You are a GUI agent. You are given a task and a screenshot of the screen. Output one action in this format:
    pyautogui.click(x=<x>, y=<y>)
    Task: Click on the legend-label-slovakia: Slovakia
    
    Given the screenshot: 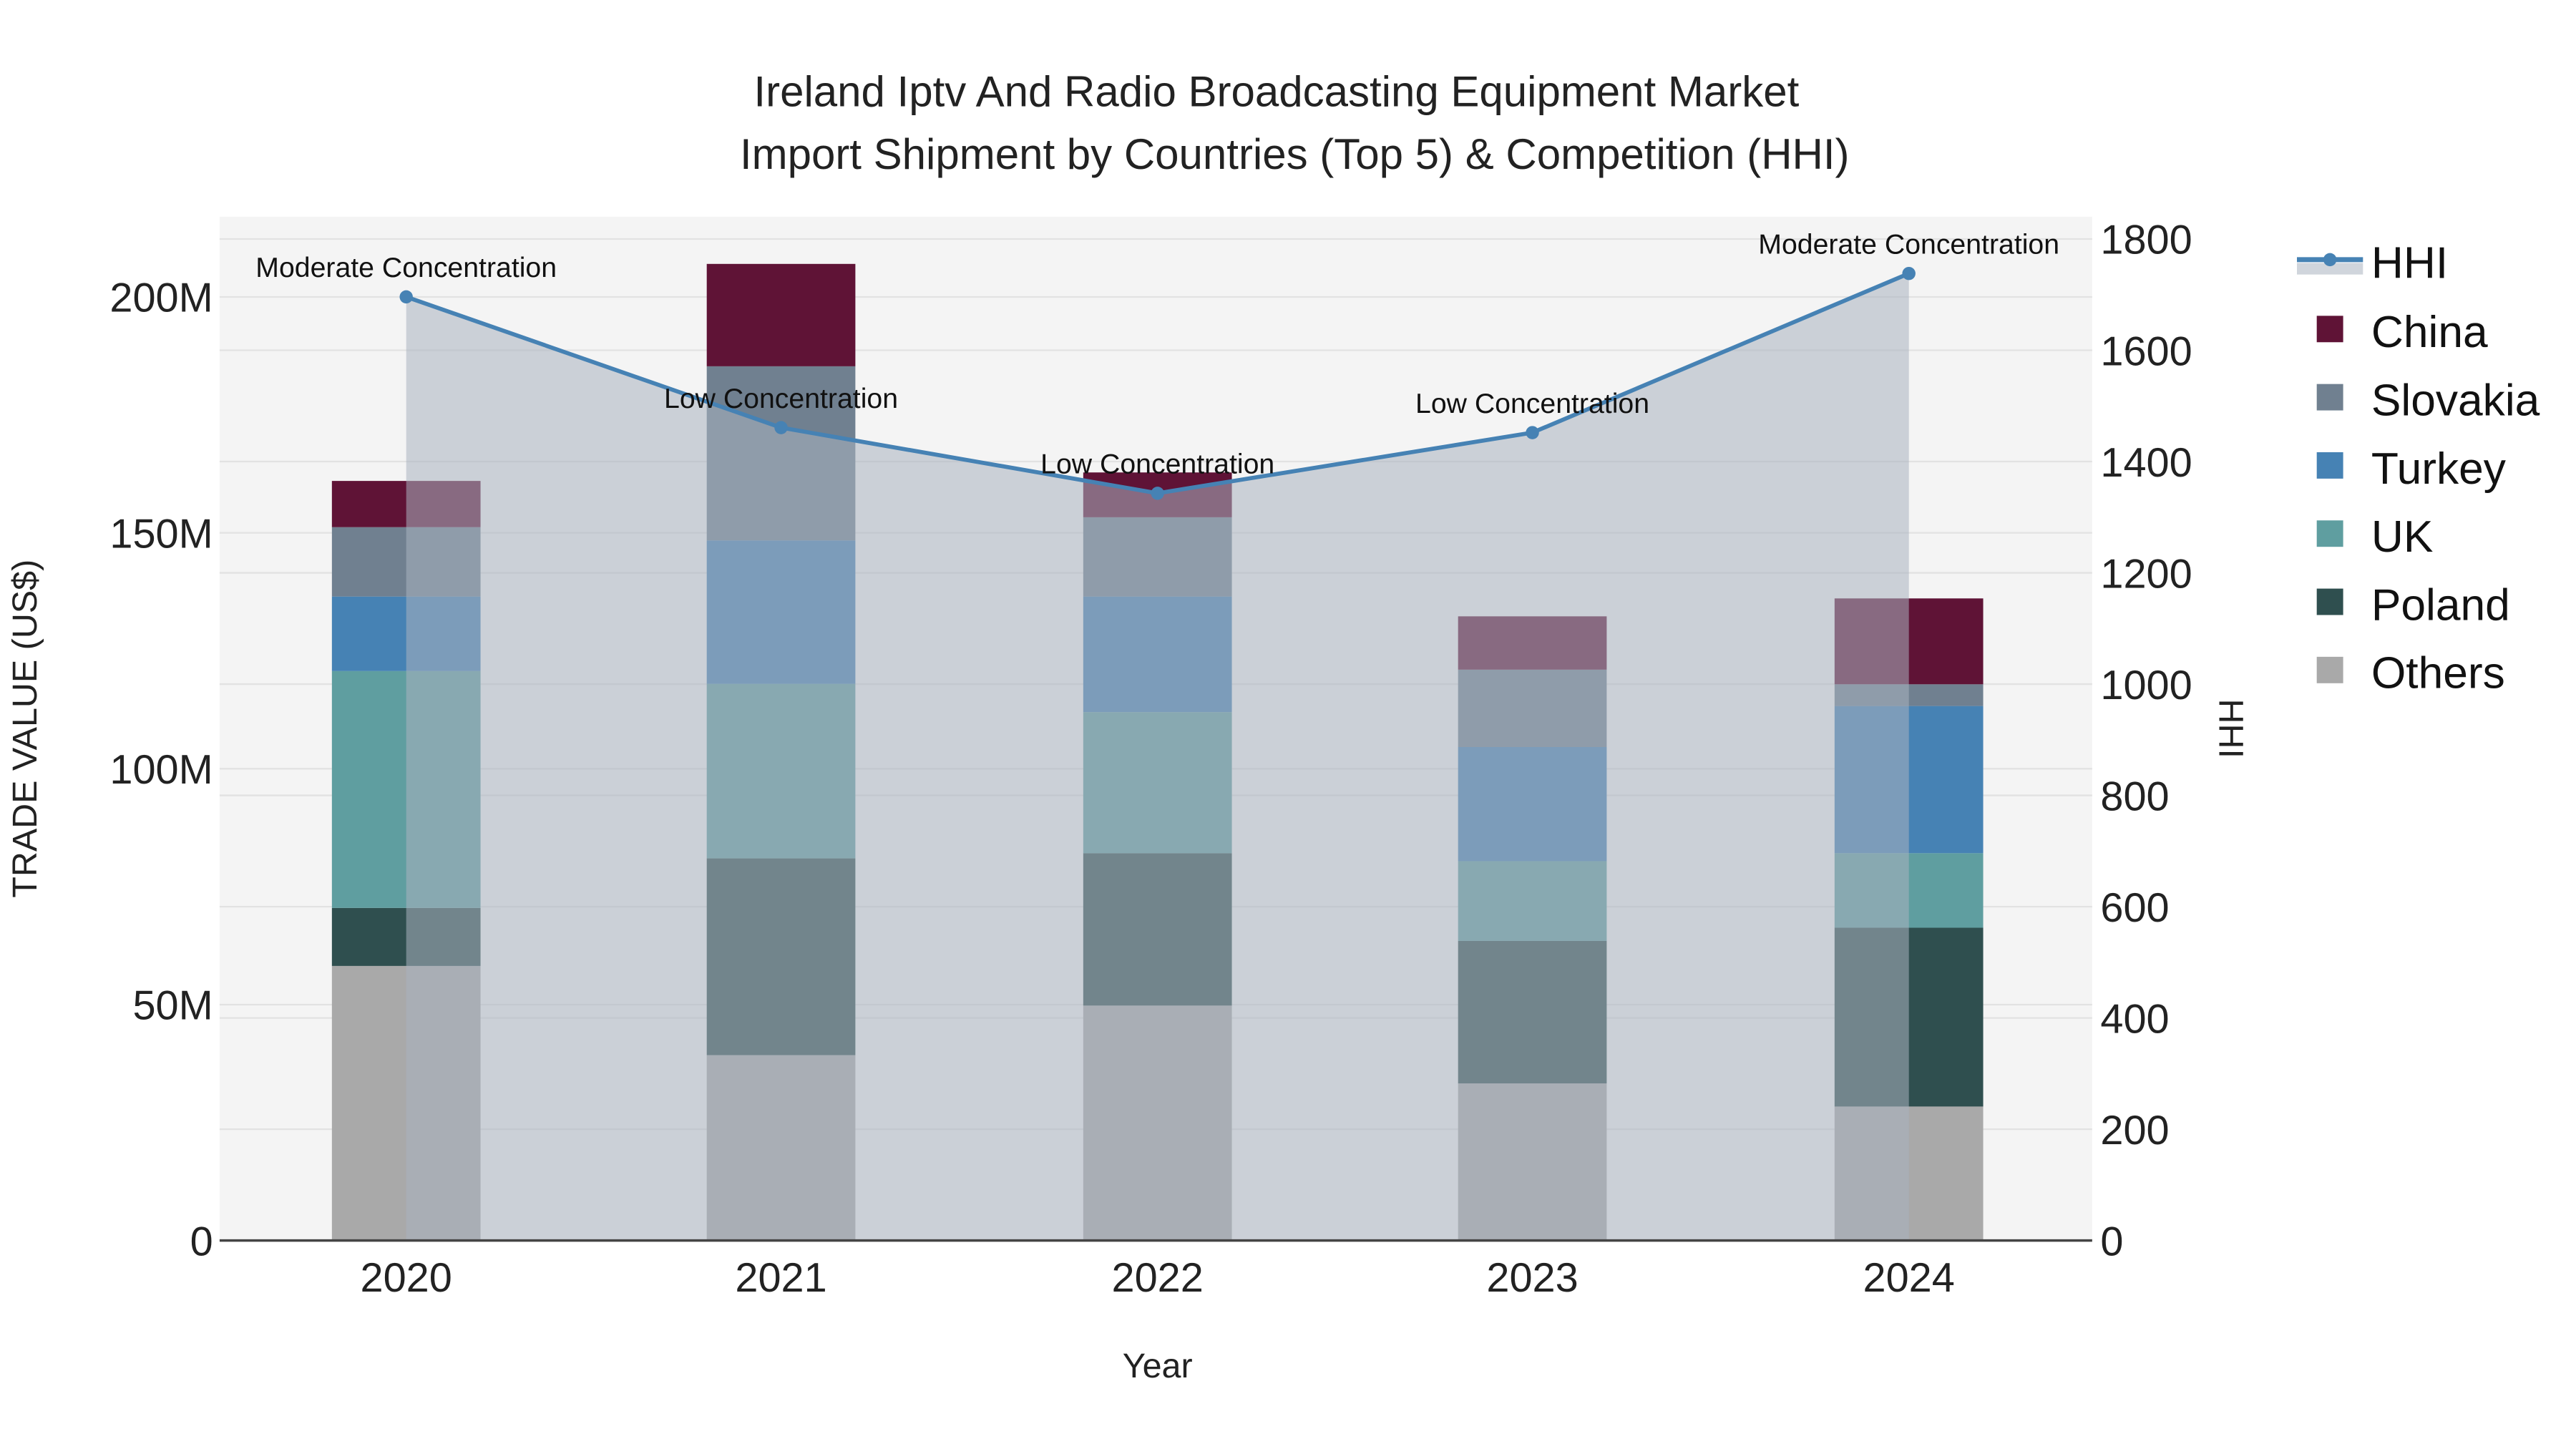 What is the action you would take?
    pyautogui.click(x=2455, y=401)
    